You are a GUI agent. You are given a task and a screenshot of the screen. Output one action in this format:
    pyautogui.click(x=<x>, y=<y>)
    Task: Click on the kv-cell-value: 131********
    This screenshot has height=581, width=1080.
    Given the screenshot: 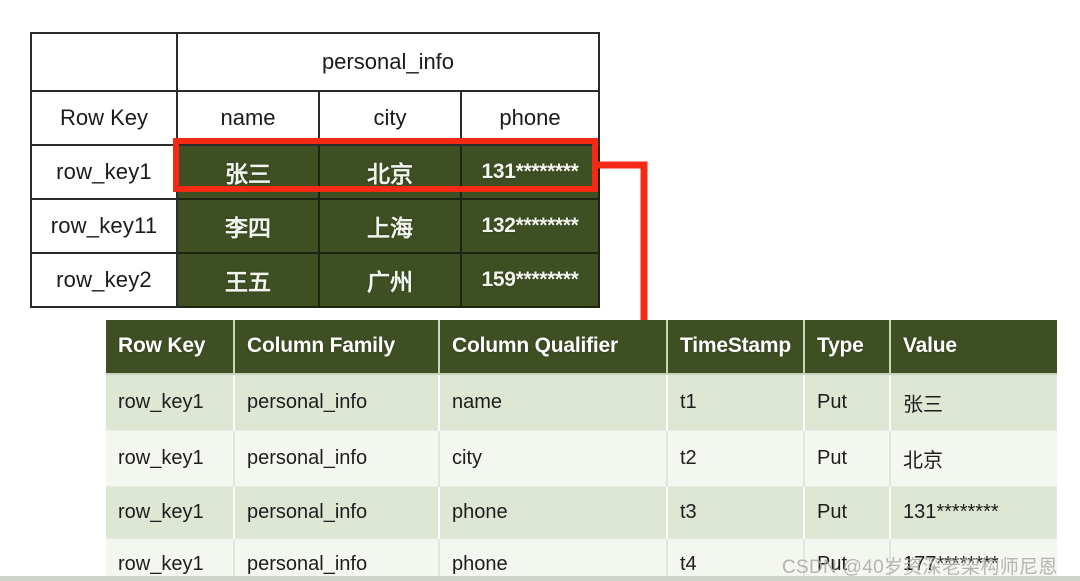 What is the action you would take?
    pyautogui.click(x=973, y=512)
    